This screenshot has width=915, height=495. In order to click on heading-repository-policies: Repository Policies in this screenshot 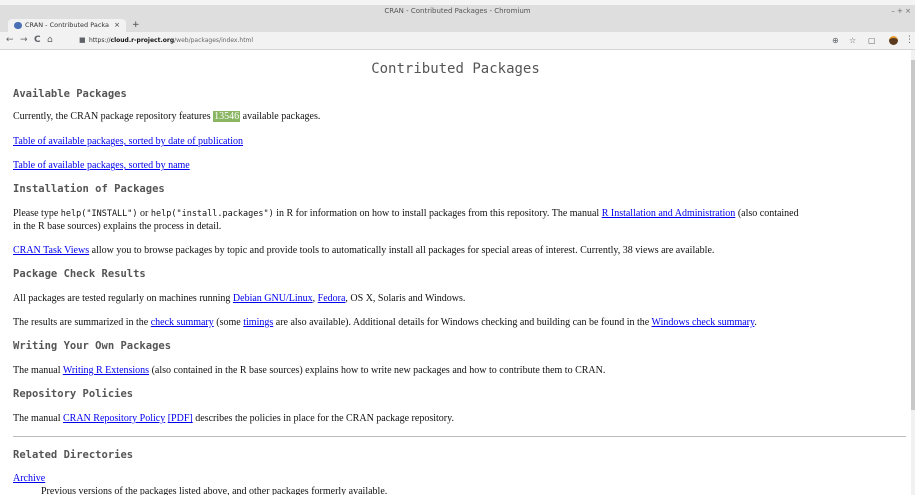, I will do `click(73, 394)`.